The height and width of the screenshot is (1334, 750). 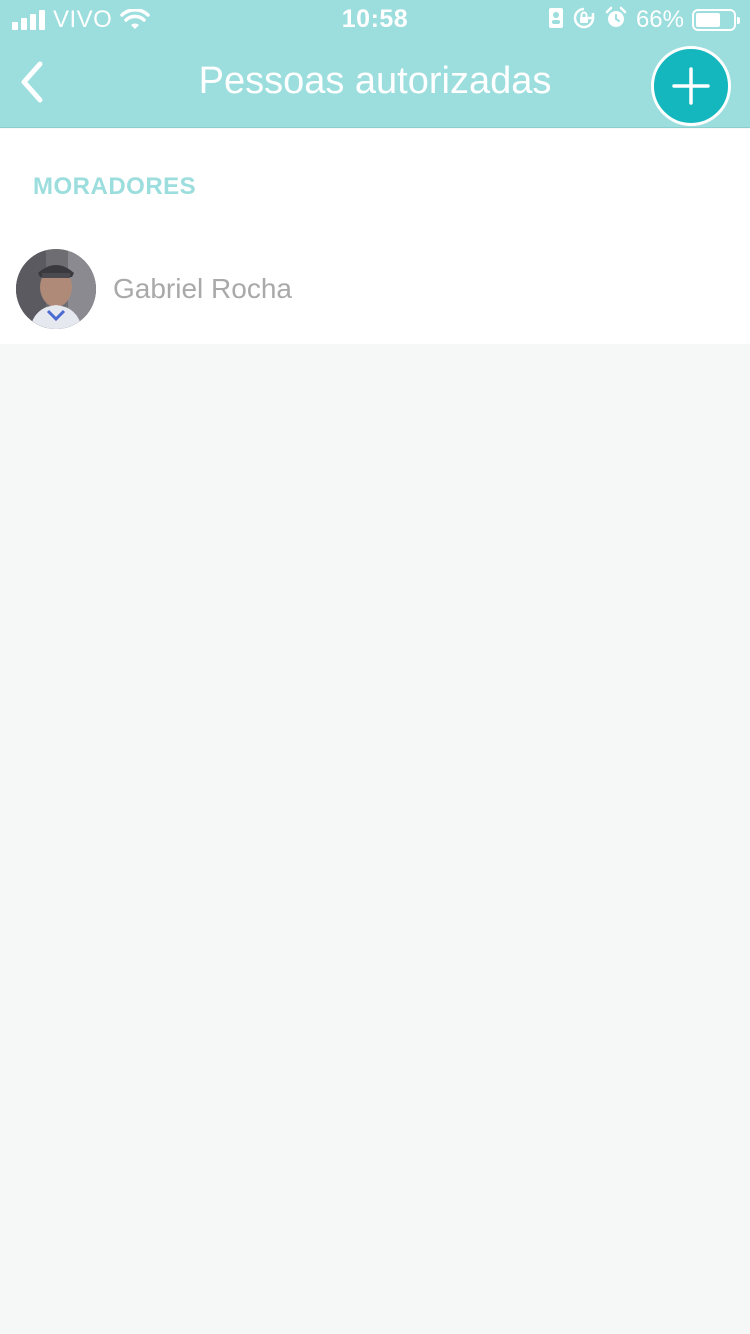 I want to click on status-right: 66%, so click(x=644, y=20).